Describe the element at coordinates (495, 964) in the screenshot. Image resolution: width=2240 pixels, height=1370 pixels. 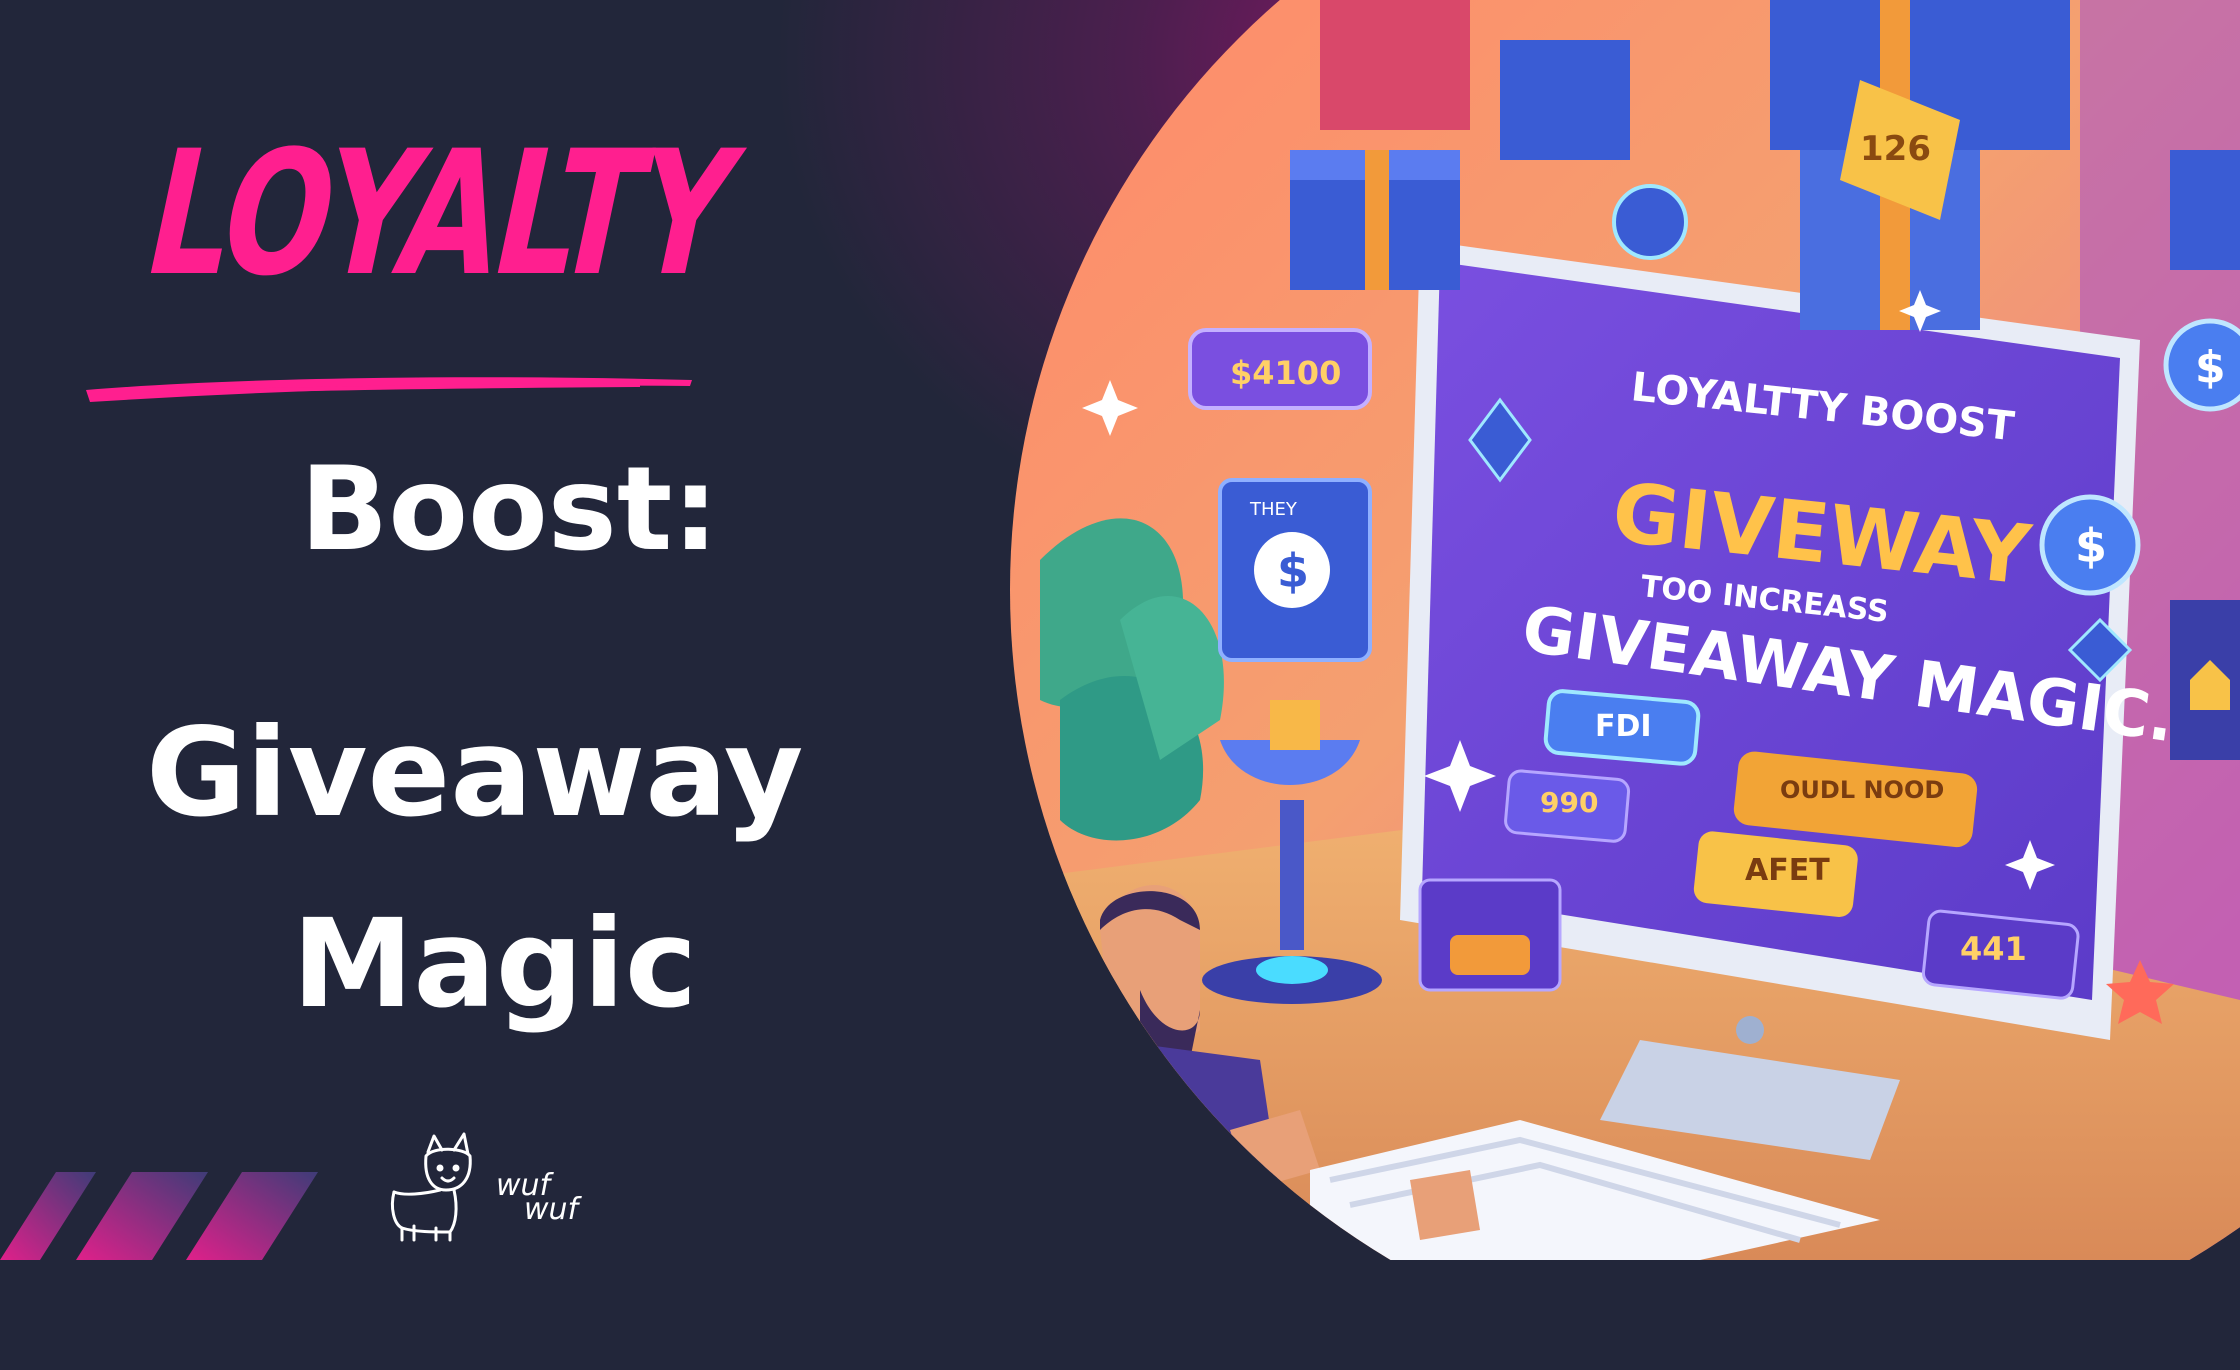
I see `headline-magic: Magic` at that location.